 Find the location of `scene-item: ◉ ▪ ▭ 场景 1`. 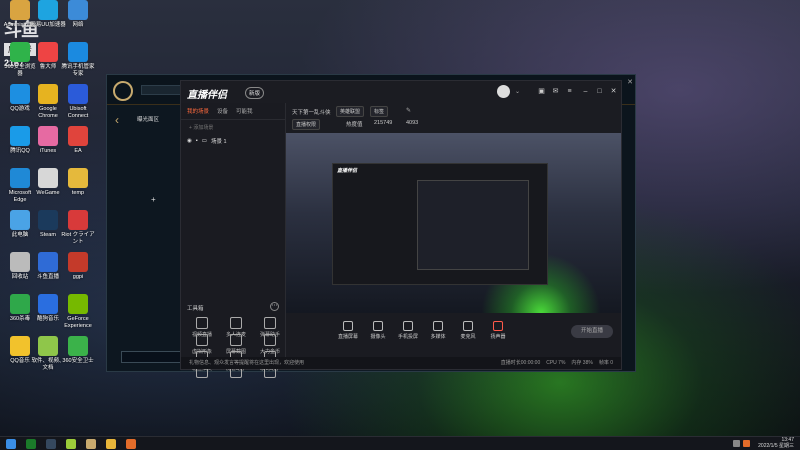

scene-item: ◉ ▪ ▭ 场景 1 is located at coordinates (233, 141).